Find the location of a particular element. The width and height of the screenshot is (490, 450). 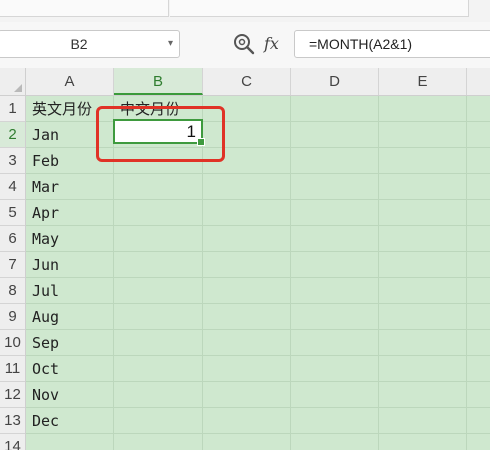

row-header: 7 is located at coordinates (12, 265).